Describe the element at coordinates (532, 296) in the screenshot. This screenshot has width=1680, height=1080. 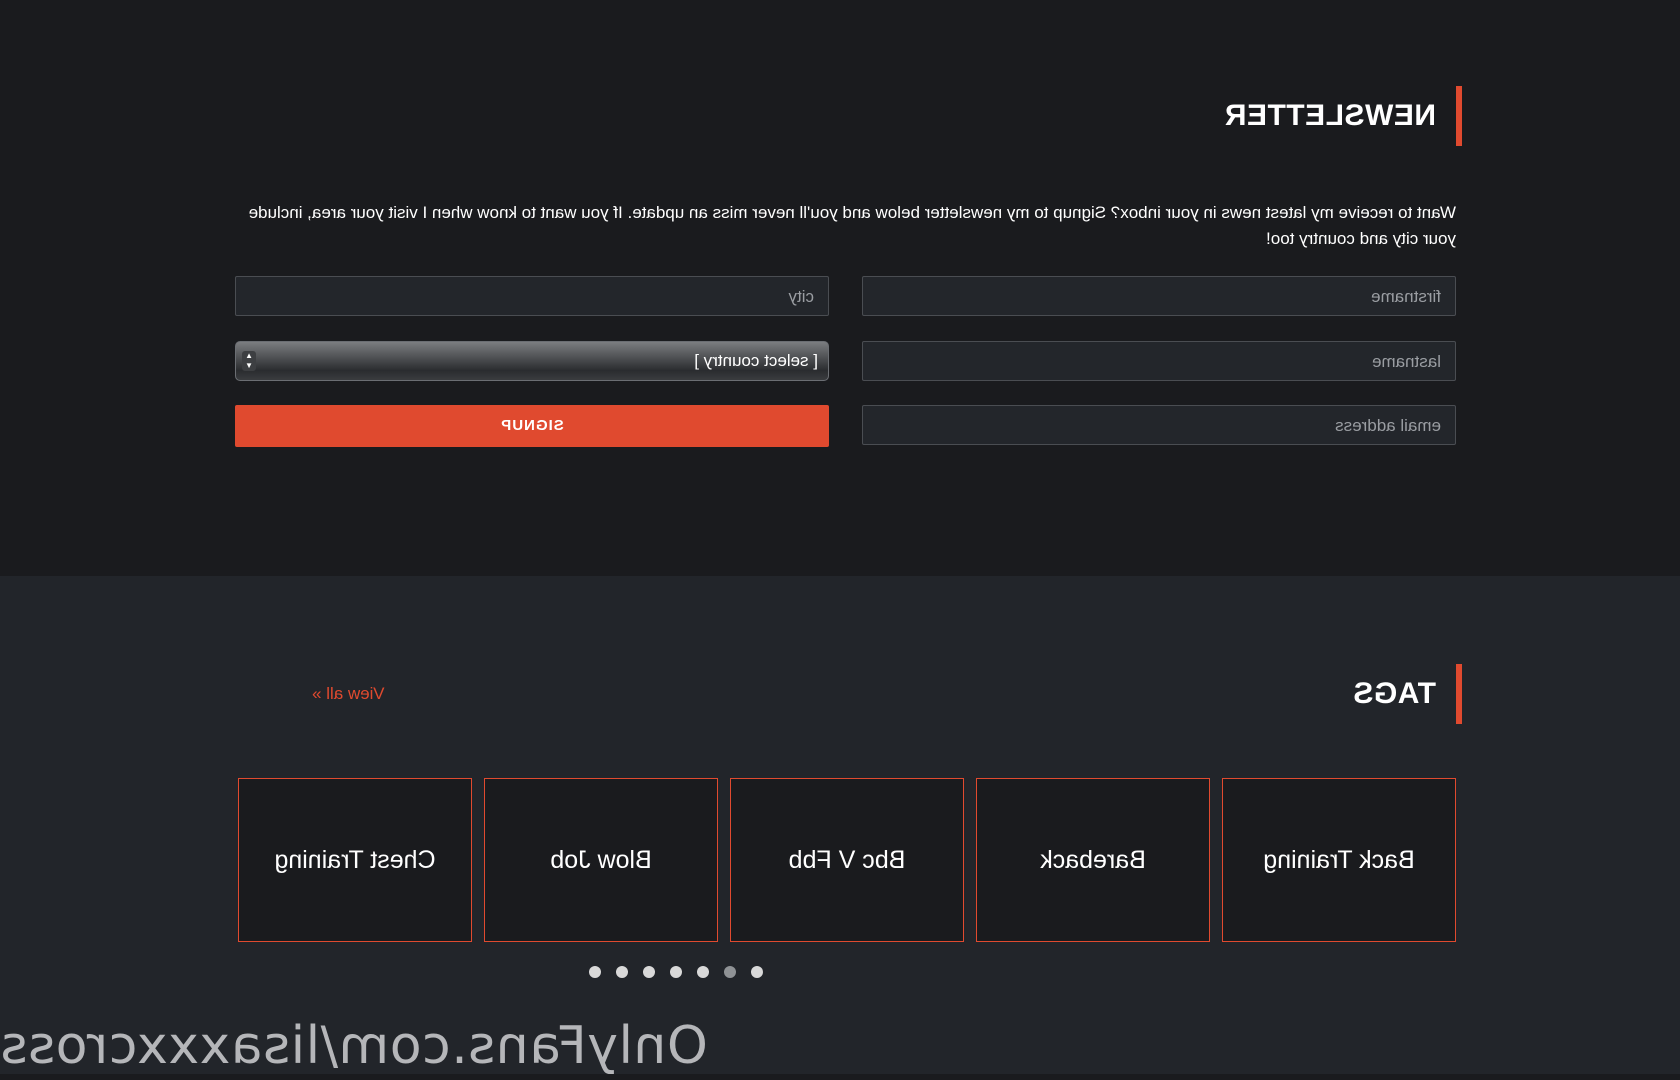
I see `city-input: city` at that location.